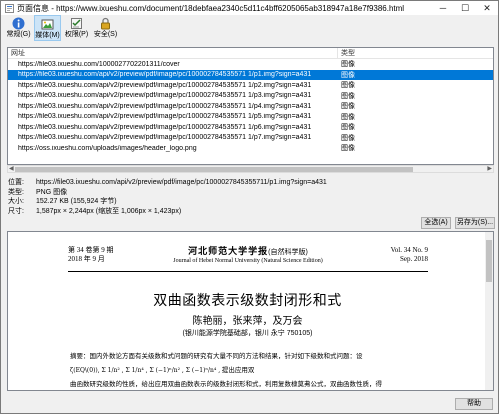  What do you see at coordinates (465, 8) in the screenshot?
I see `maximize-button: ☐` at bounding box center [465, 8].